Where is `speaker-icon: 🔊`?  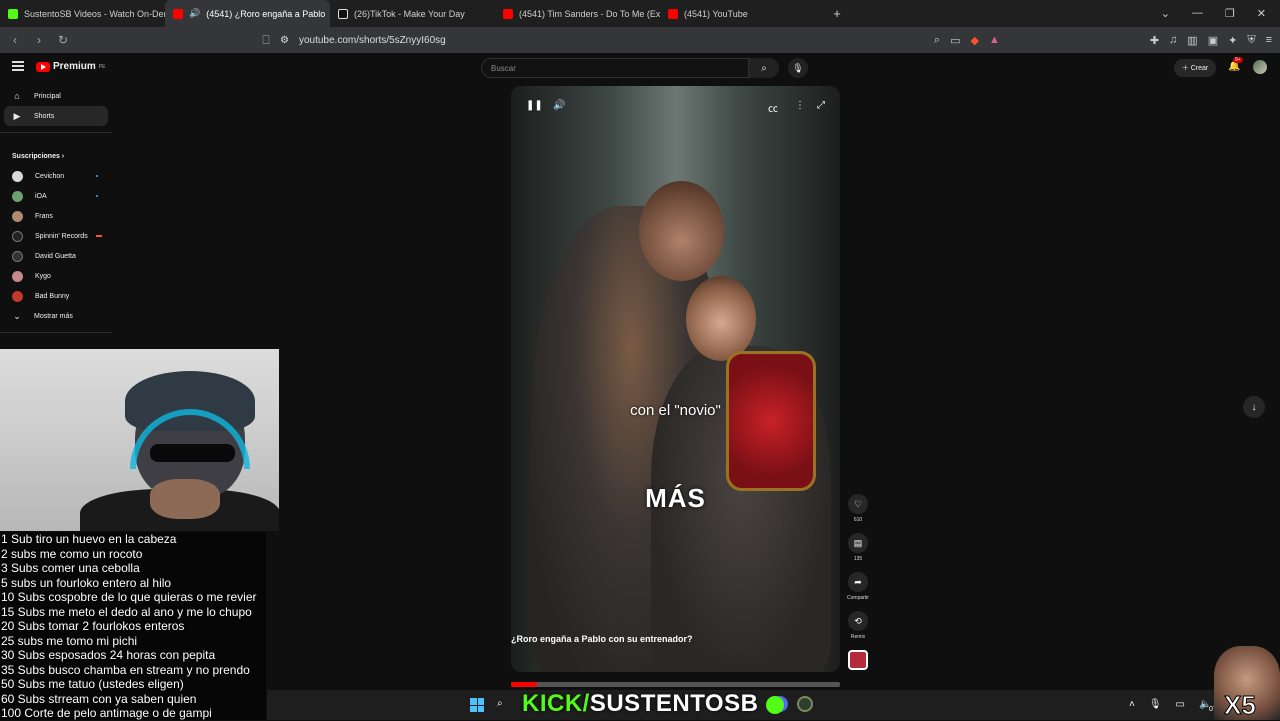
speaker-icon: 🔊 is located at coordinates (194, 13).